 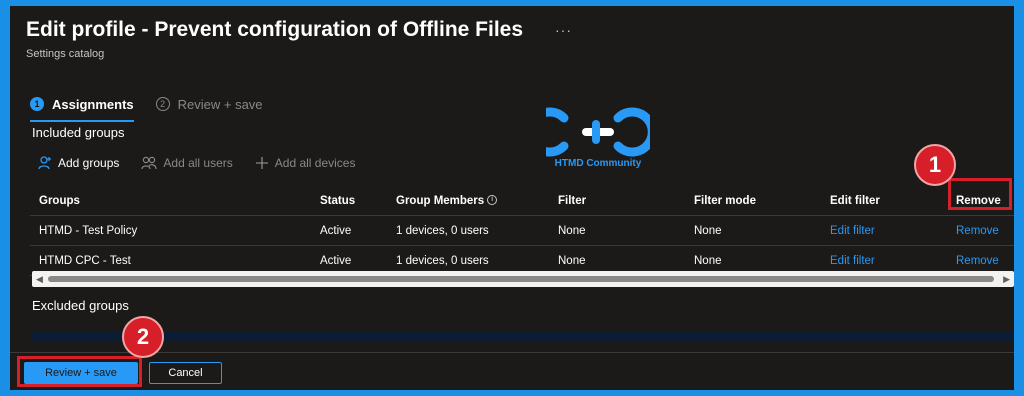 I want to click on page-subtitle: Settings catalog, so click(x=65, y=54).